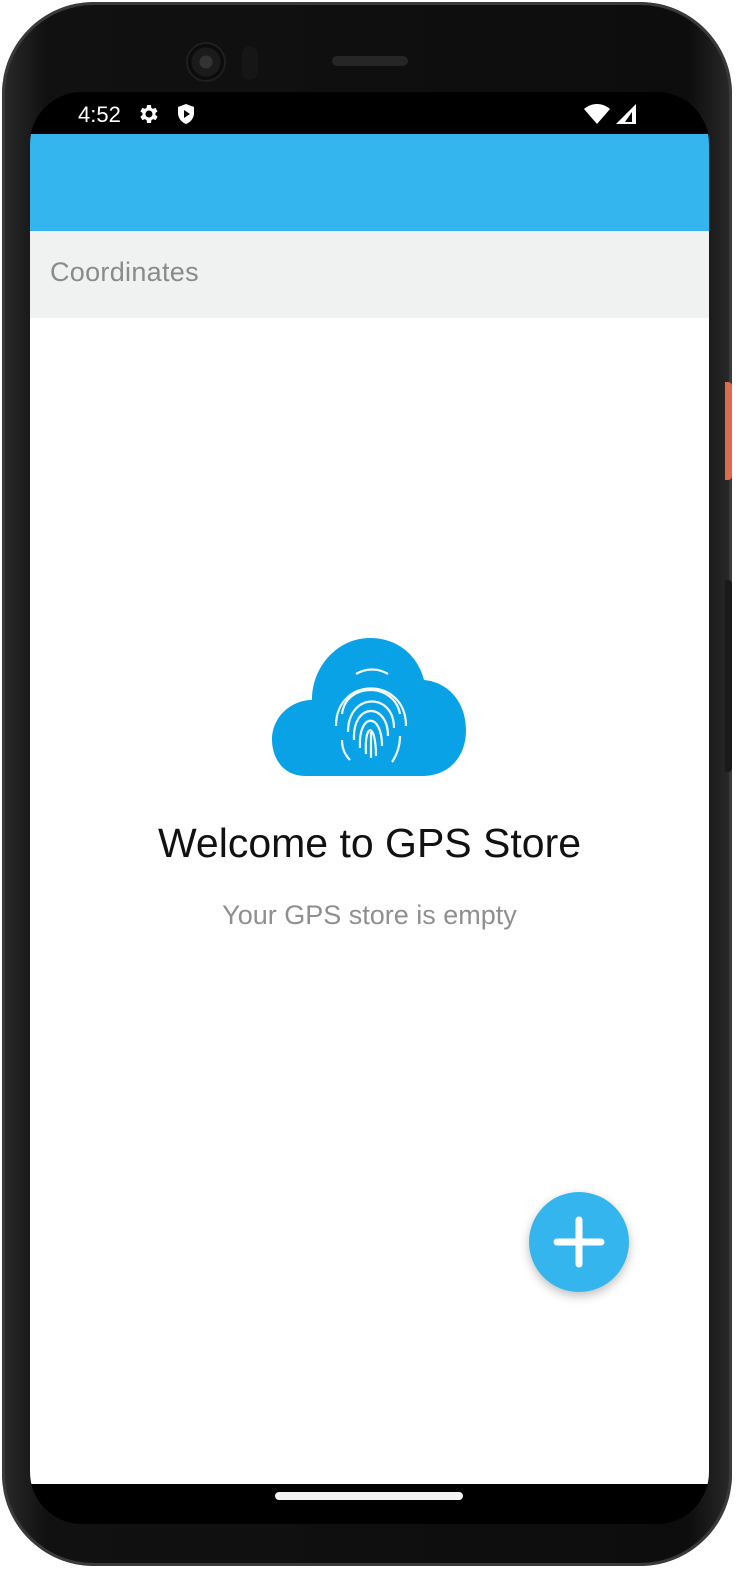  What do you see at coordinates (369, 113) in the screenshot?
I see `status-bar: 4:52` at bounding box center [369, 113].